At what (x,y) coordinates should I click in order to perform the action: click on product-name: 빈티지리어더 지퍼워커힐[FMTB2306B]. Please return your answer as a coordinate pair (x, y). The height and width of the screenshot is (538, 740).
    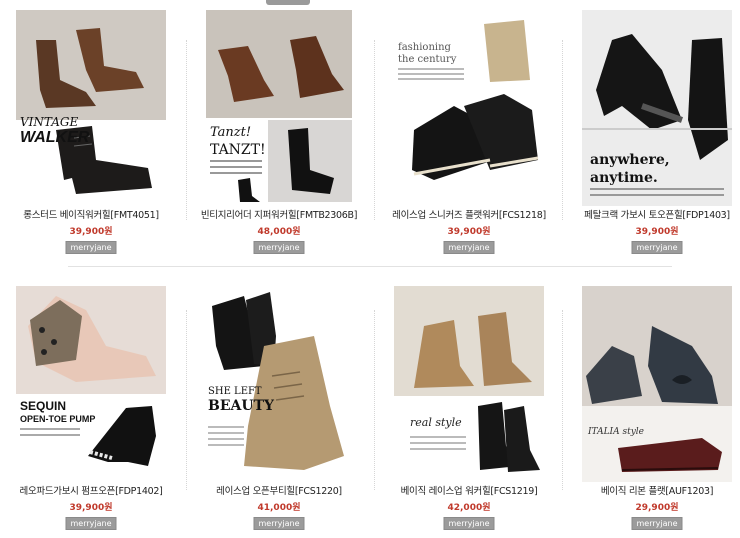
    Looking at the image, I should click on (279, 214).